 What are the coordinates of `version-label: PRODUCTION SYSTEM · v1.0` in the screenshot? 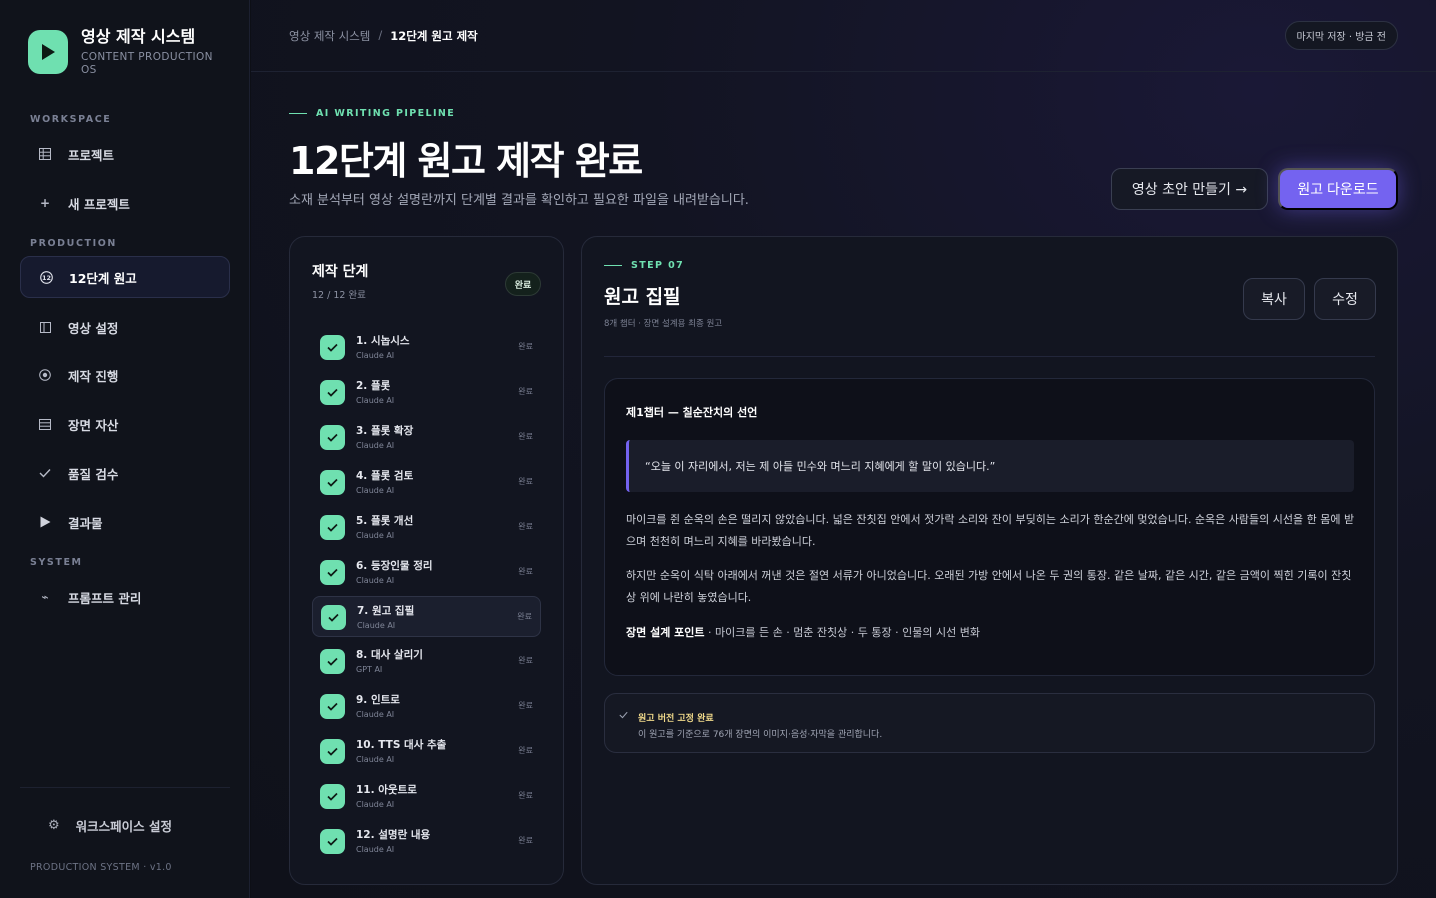 It's located at (101, 867).